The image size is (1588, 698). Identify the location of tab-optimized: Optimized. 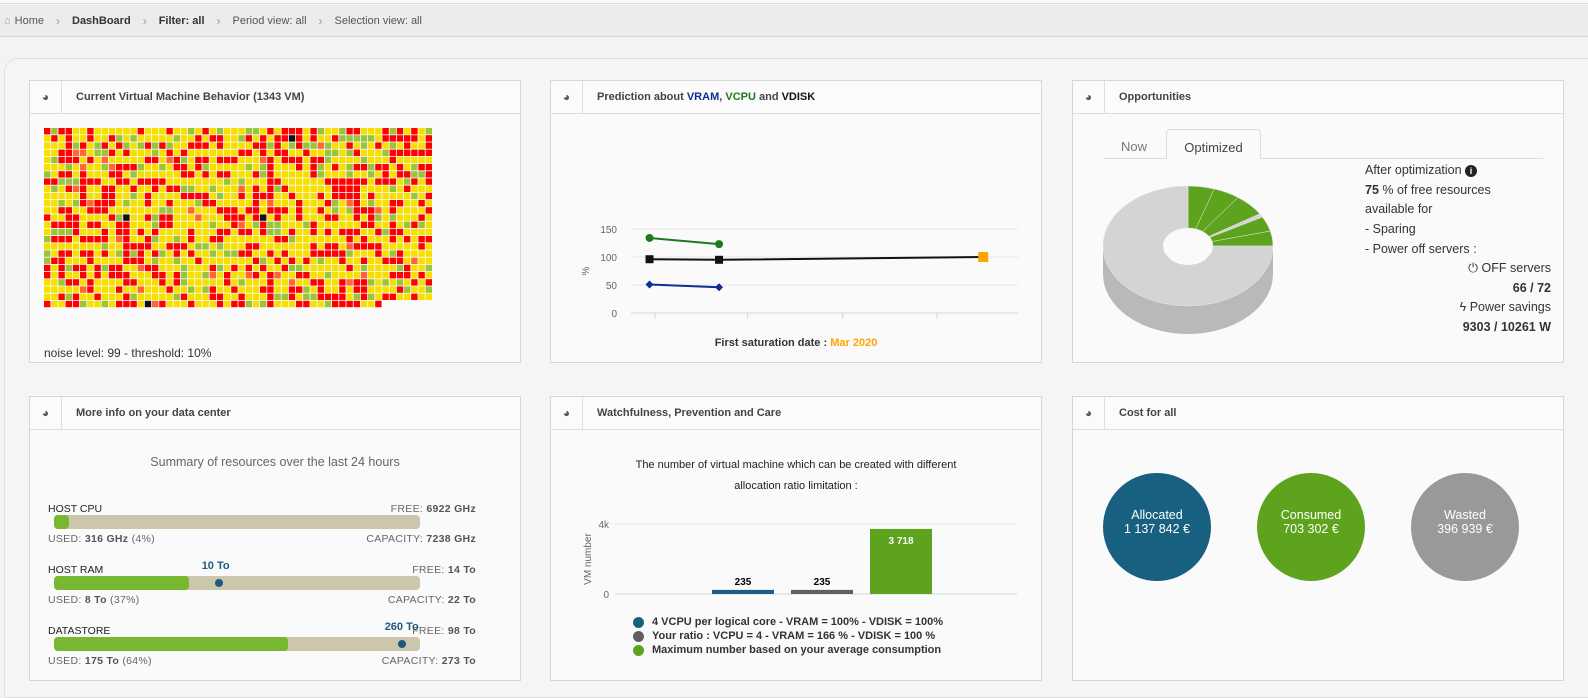
(1213, 144).